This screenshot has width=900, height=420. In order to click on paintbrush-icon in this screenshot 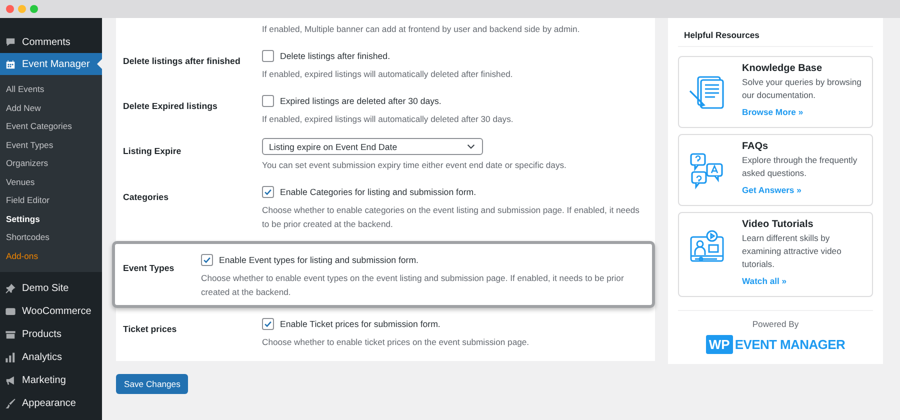, I will do `click(10, 403)`.